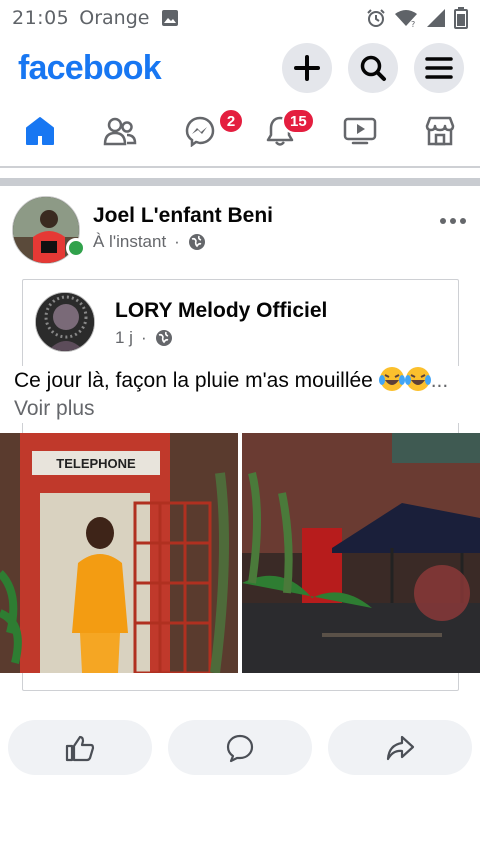 This screenshot has width=480, height=854. I want to click on video-icon, so click(360, 131).